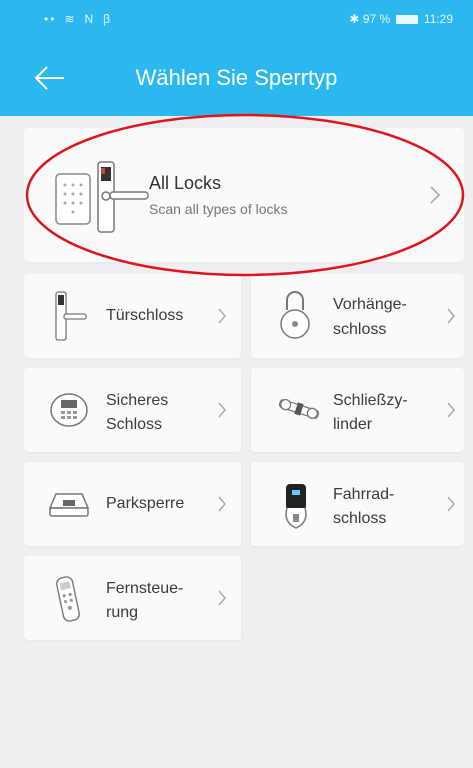  Describe the element at coordinates (406, 19) in the screenshot. I see `battery-icon` at that location.